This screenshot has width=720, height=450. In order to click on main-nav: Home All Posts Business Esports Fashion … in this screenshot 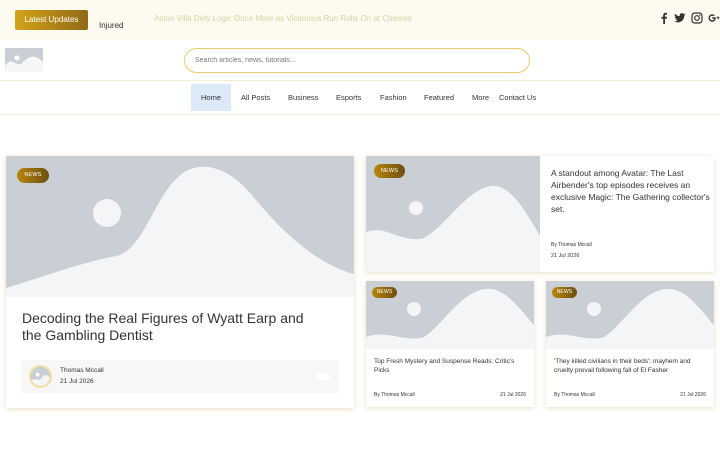, I will do `click(360, 98)`.